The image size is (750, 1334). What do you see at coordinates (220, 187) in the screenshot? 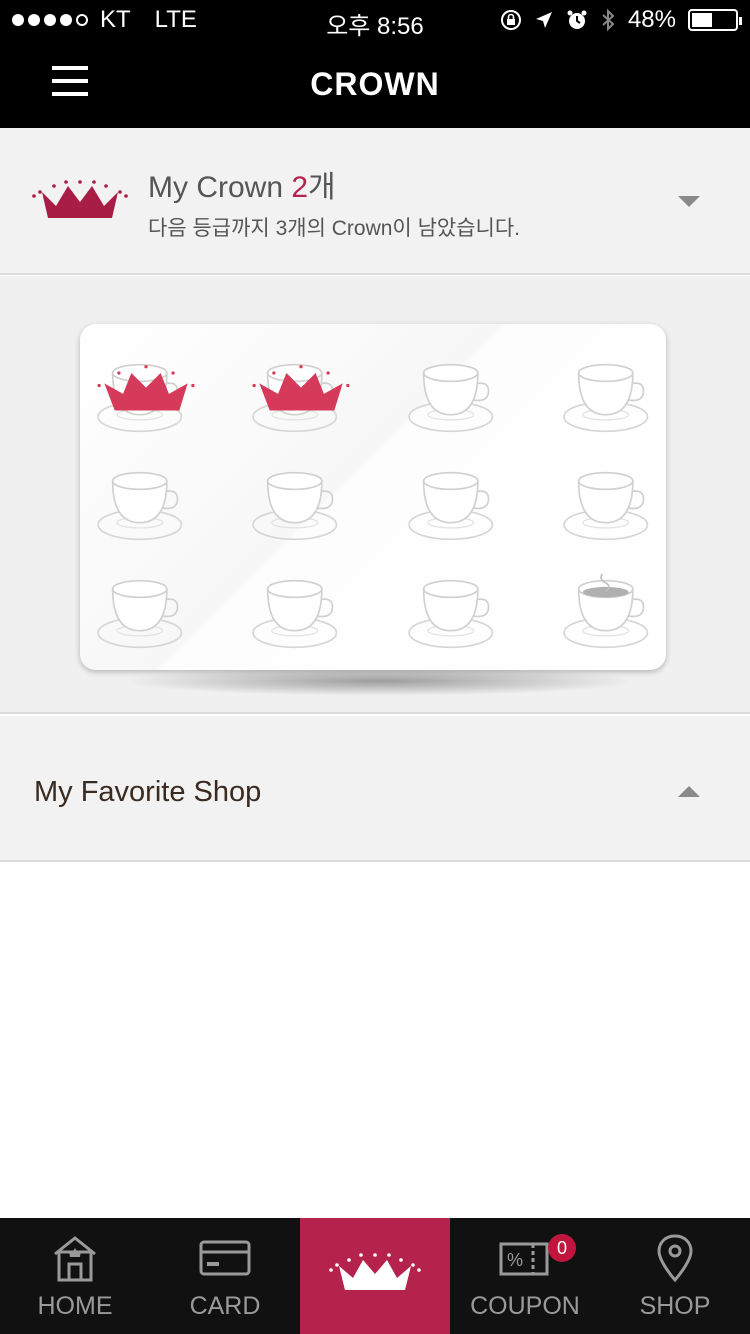
I see `my-crown-label: My Crown` at bounding box center [220, 187].